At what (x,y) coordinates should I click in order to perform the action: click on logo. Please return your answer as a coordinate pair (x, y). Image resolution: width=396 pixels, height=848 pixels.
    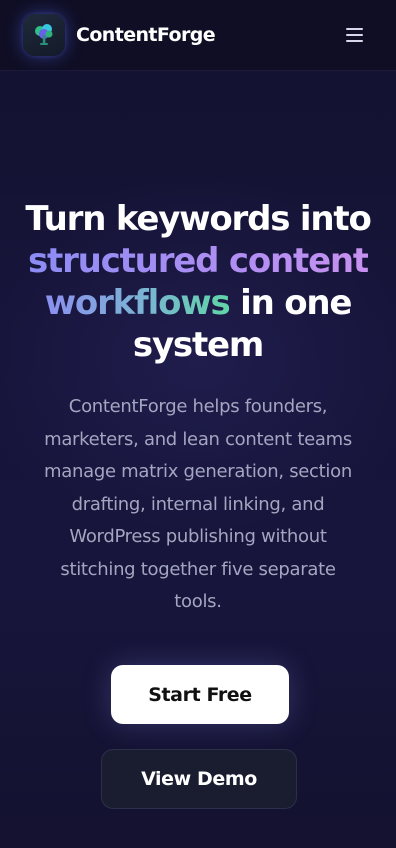
    Looking at the image, I should click on (44, 35).